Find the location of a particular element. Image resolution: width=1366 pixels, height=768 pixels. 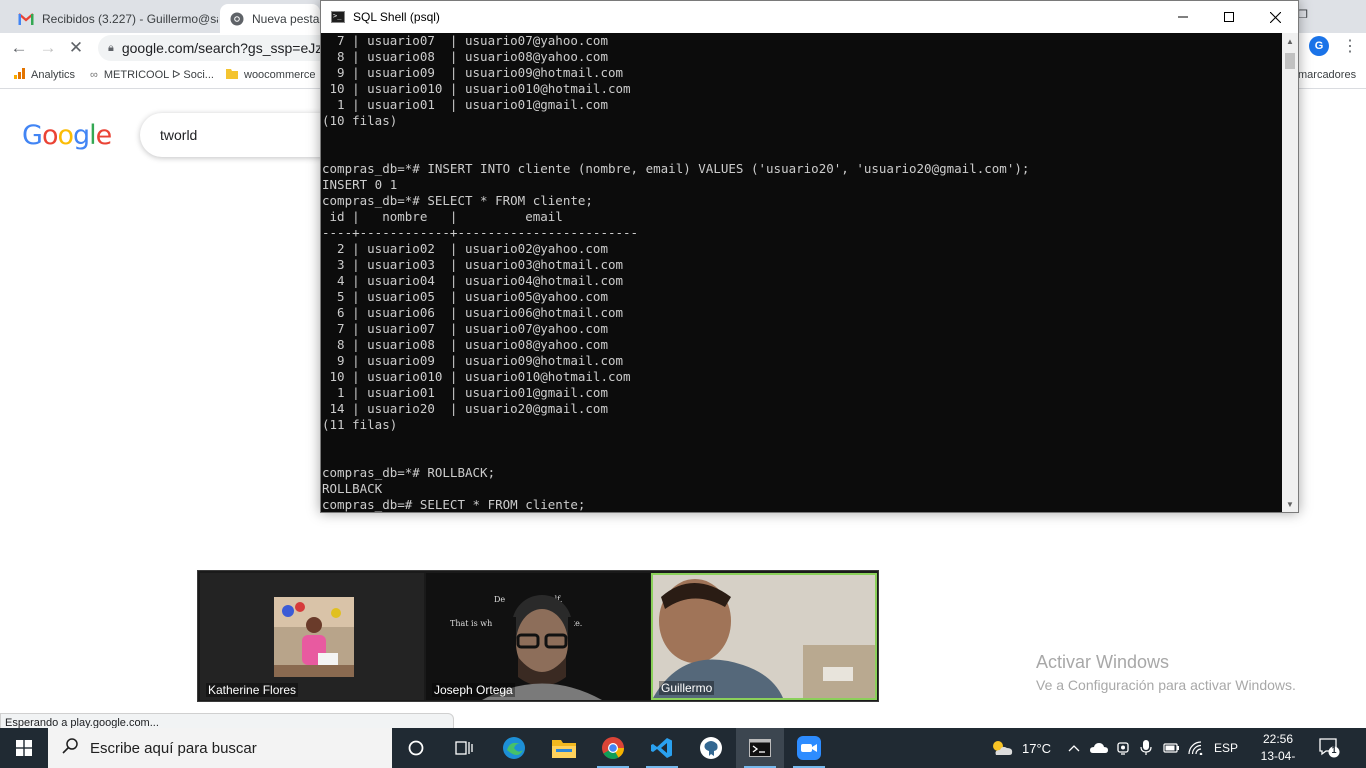

console-line: 1 | usuario01 | usuario01@gmail.com is located at coordinates (465, 392).